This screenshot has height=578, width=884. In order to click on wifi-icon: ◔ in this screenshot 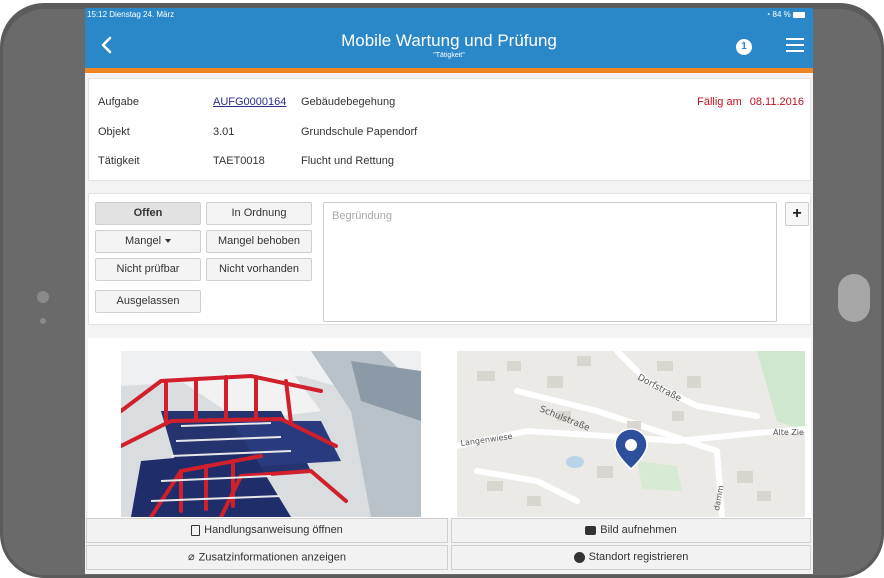, I will do `click(769, 14)`.